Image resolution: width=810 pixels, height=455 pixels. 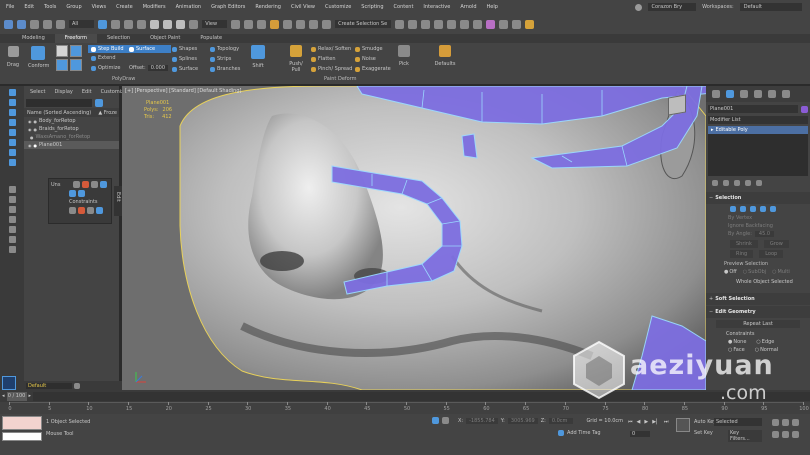 I want to click on align-icon, so click(x=413, y=24).